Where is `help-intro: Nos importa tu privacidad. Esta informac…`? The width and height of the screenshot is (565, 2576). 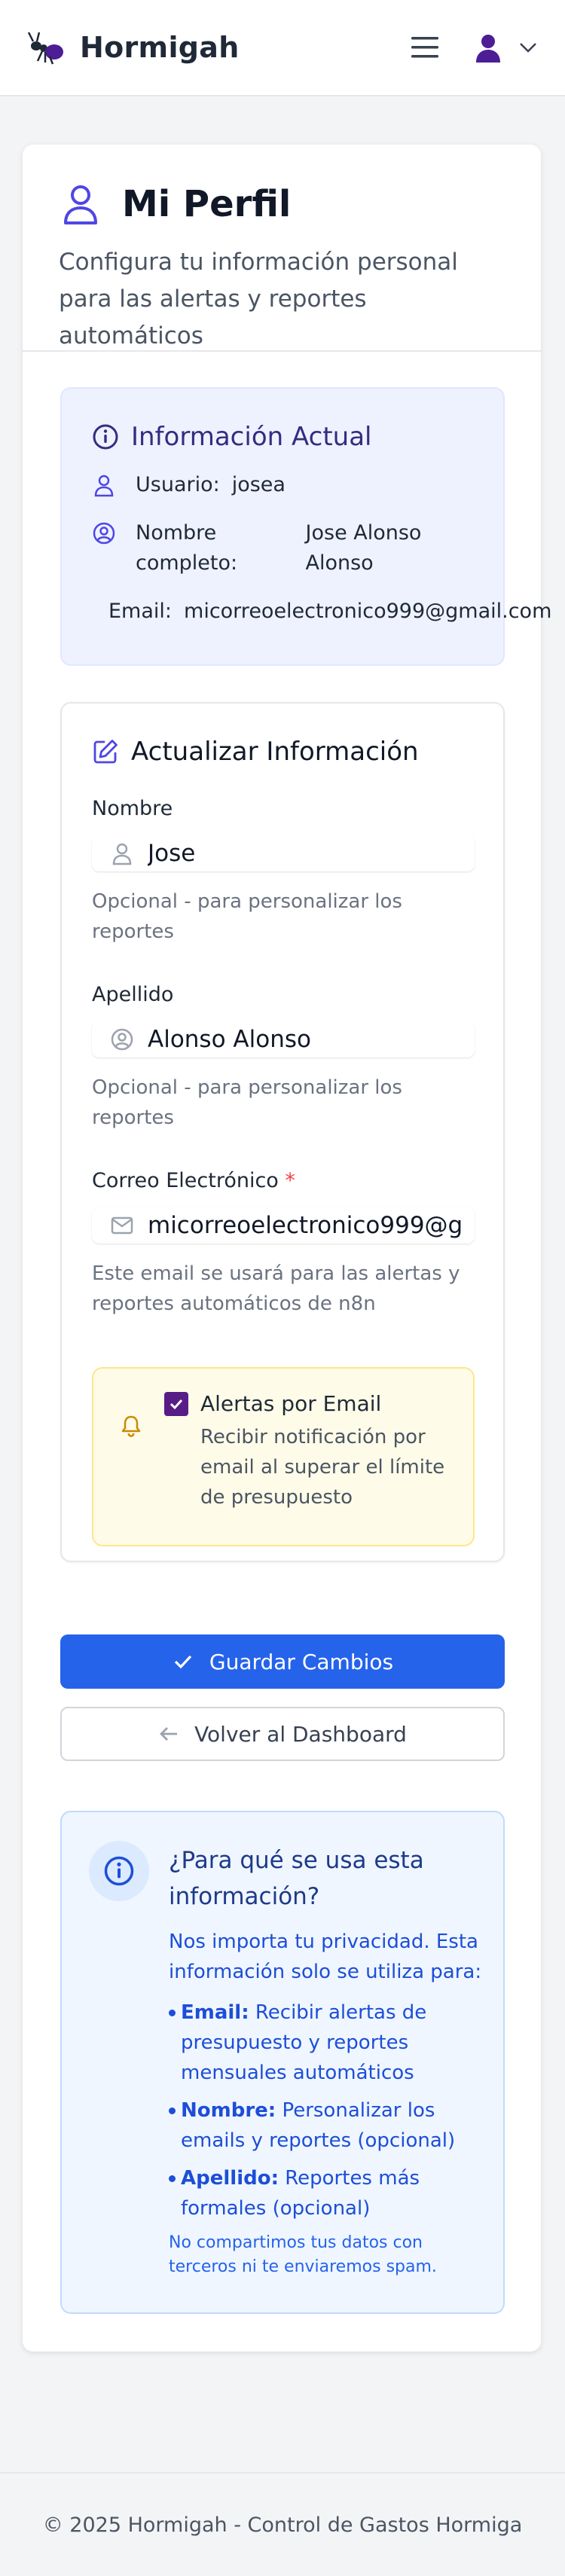 help-intro: Nos importa tu privacidad. Esta informac… is located at coordinates (325, 1957).